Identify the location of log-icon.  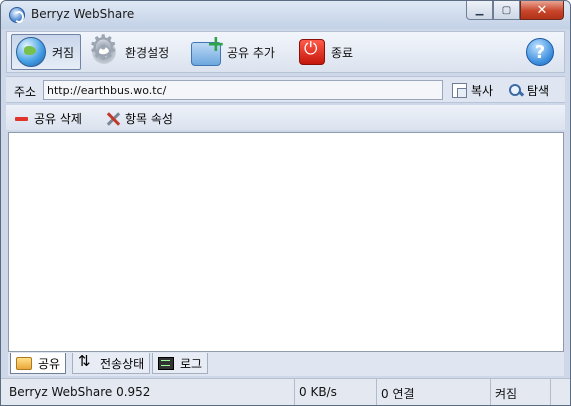
(166, 363).